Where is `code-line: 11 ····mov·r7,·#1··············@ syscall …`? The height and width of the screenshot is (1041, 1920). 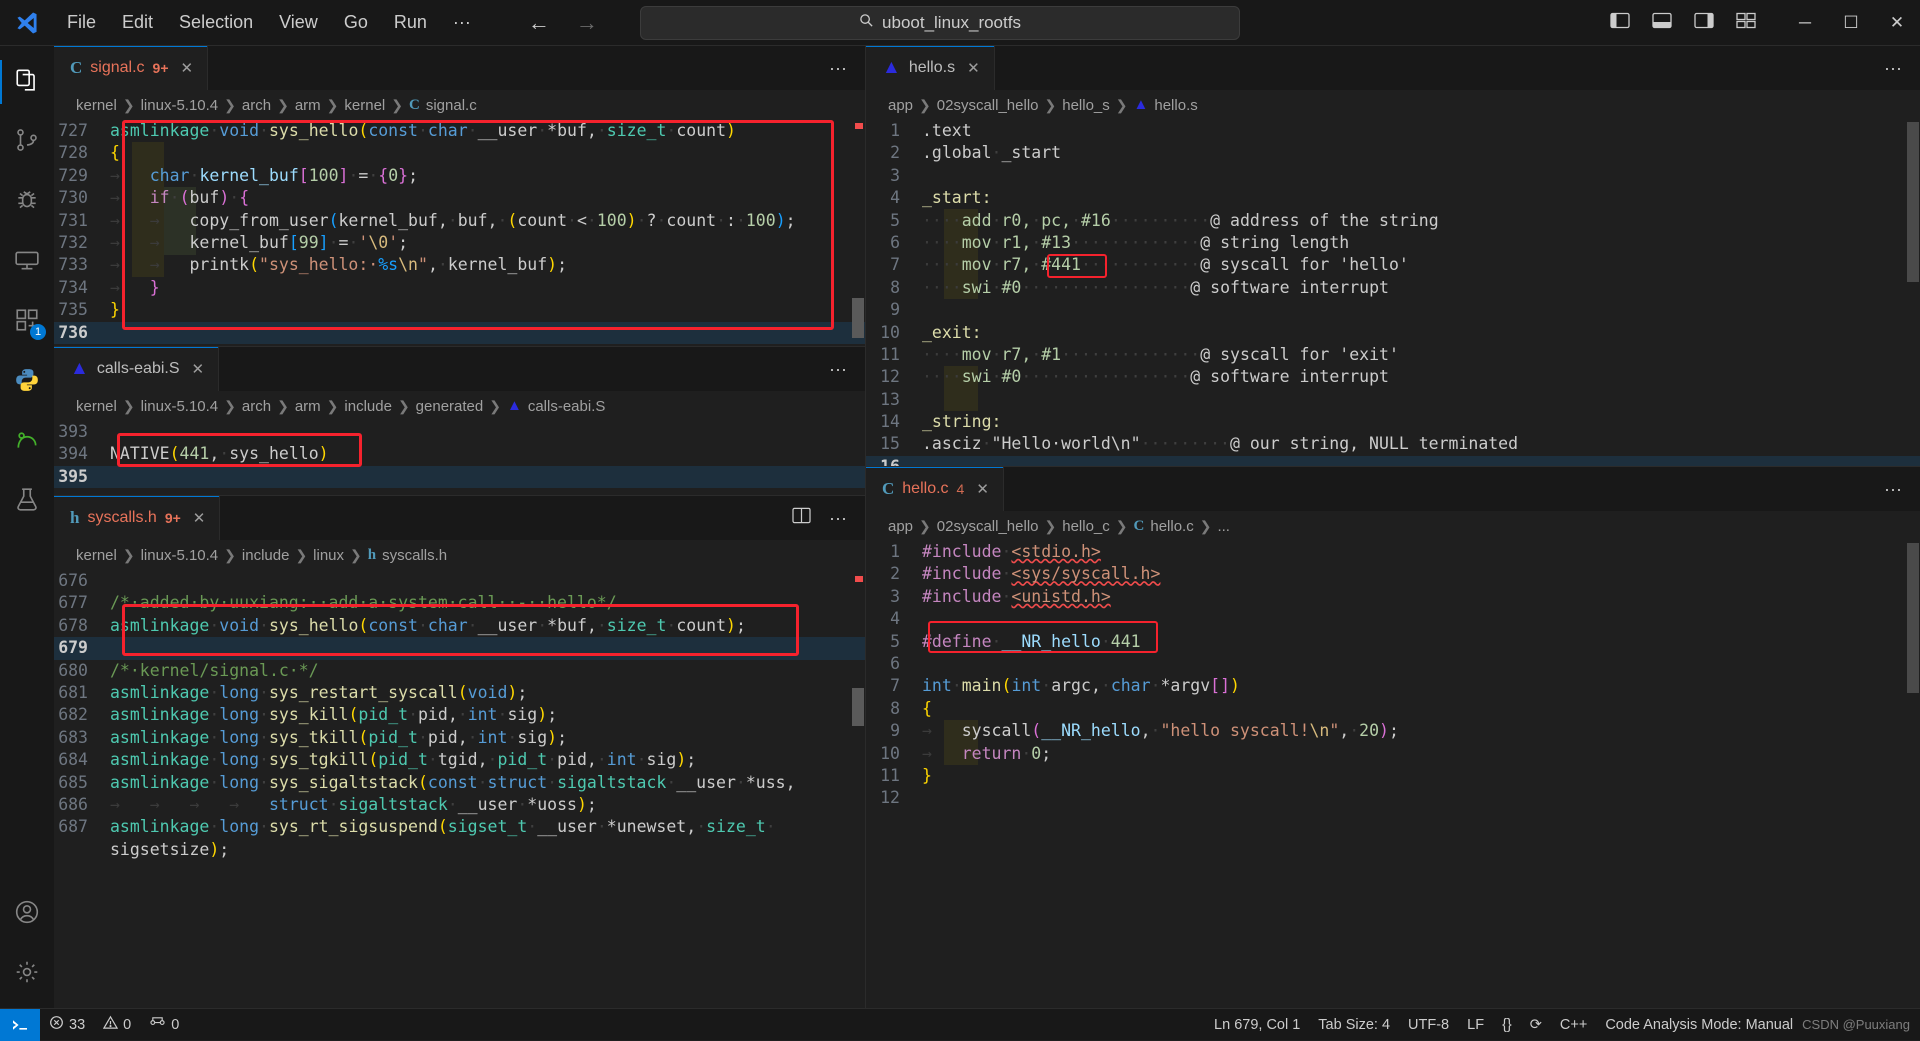
code-line: 11 ····mov·r7,·#1··············@ syscall … is located at coordinates (1393, 355).